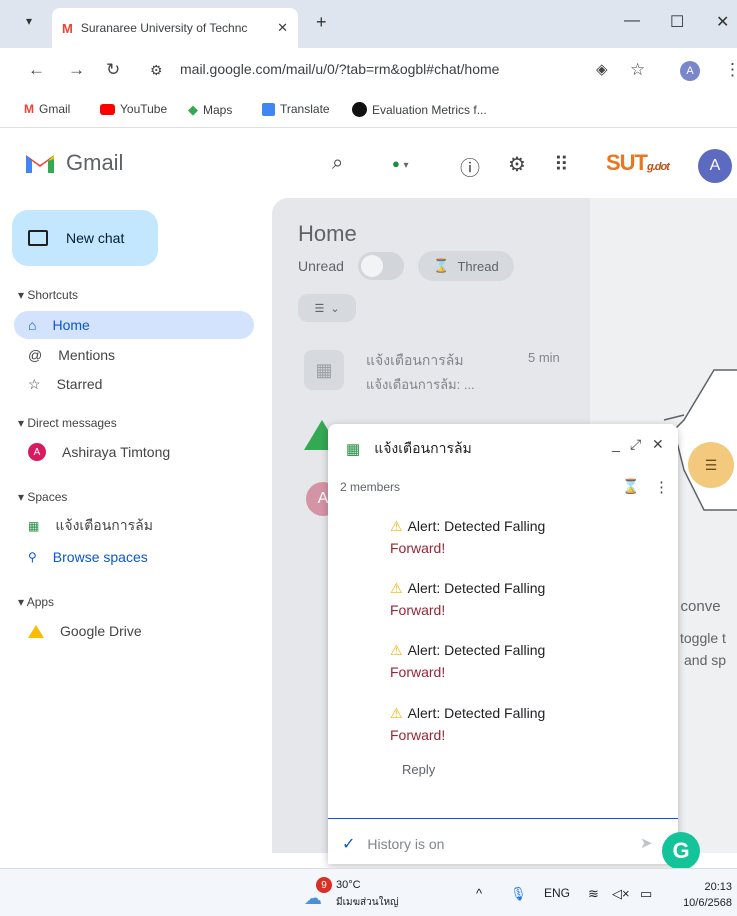 This screenshot has width=737, height=916. I want to click on send-icon: ➤, so click(646, 843).